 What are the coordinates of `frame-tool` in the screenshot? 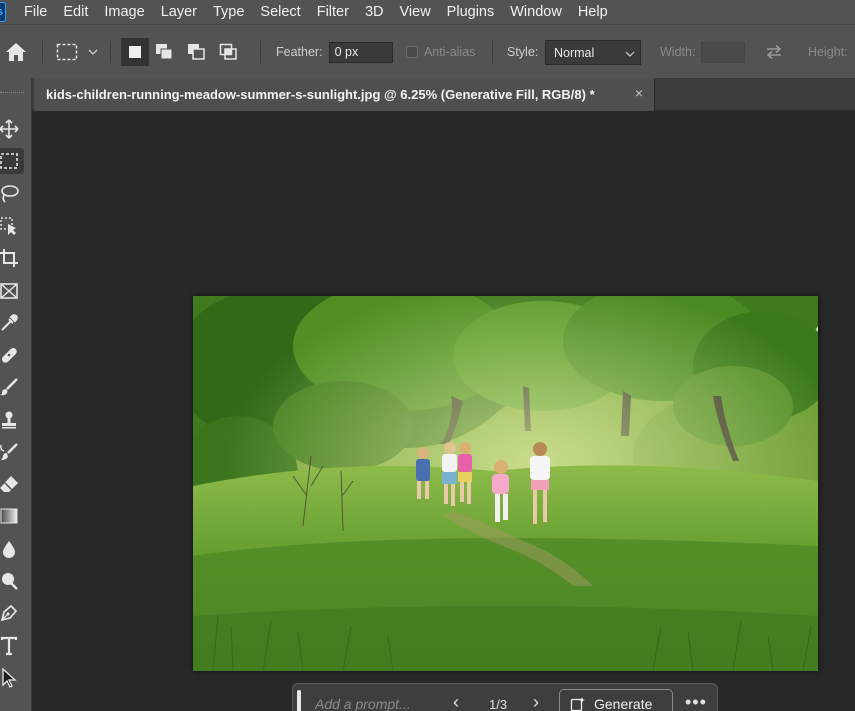 It's located at (12, 291).